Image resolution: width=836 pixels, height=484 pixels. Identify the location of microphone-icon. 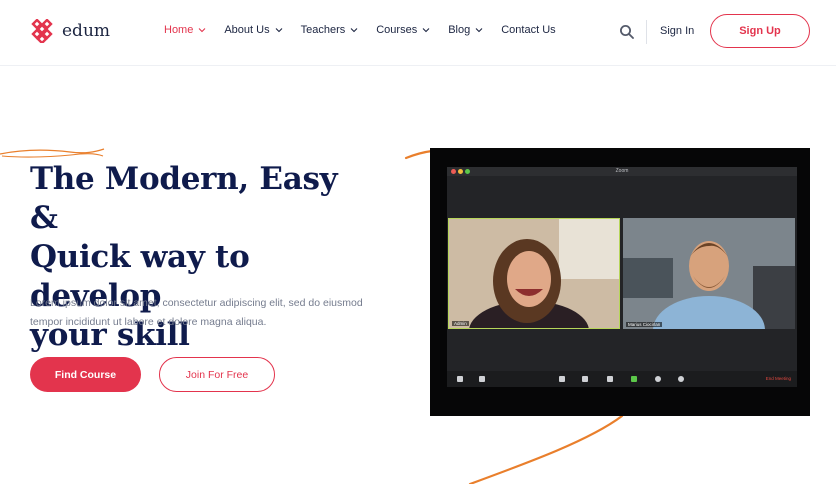
(460, 379).